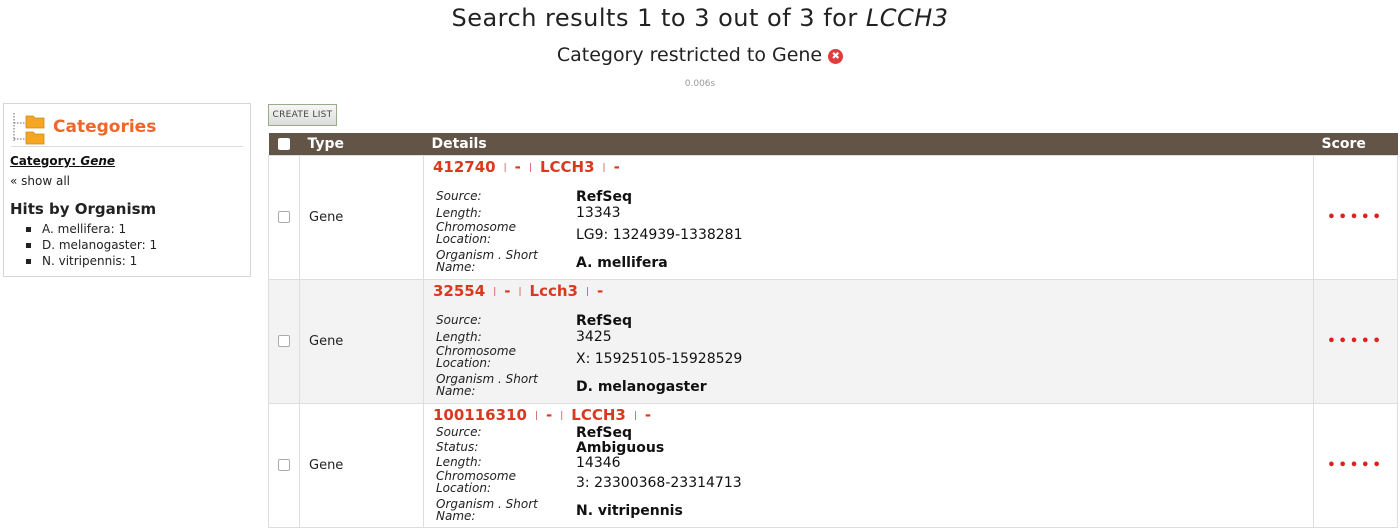  Describe the element at coordinates (620, 447) in the screenshot. I see `status-value: Ambiguous` at that location.